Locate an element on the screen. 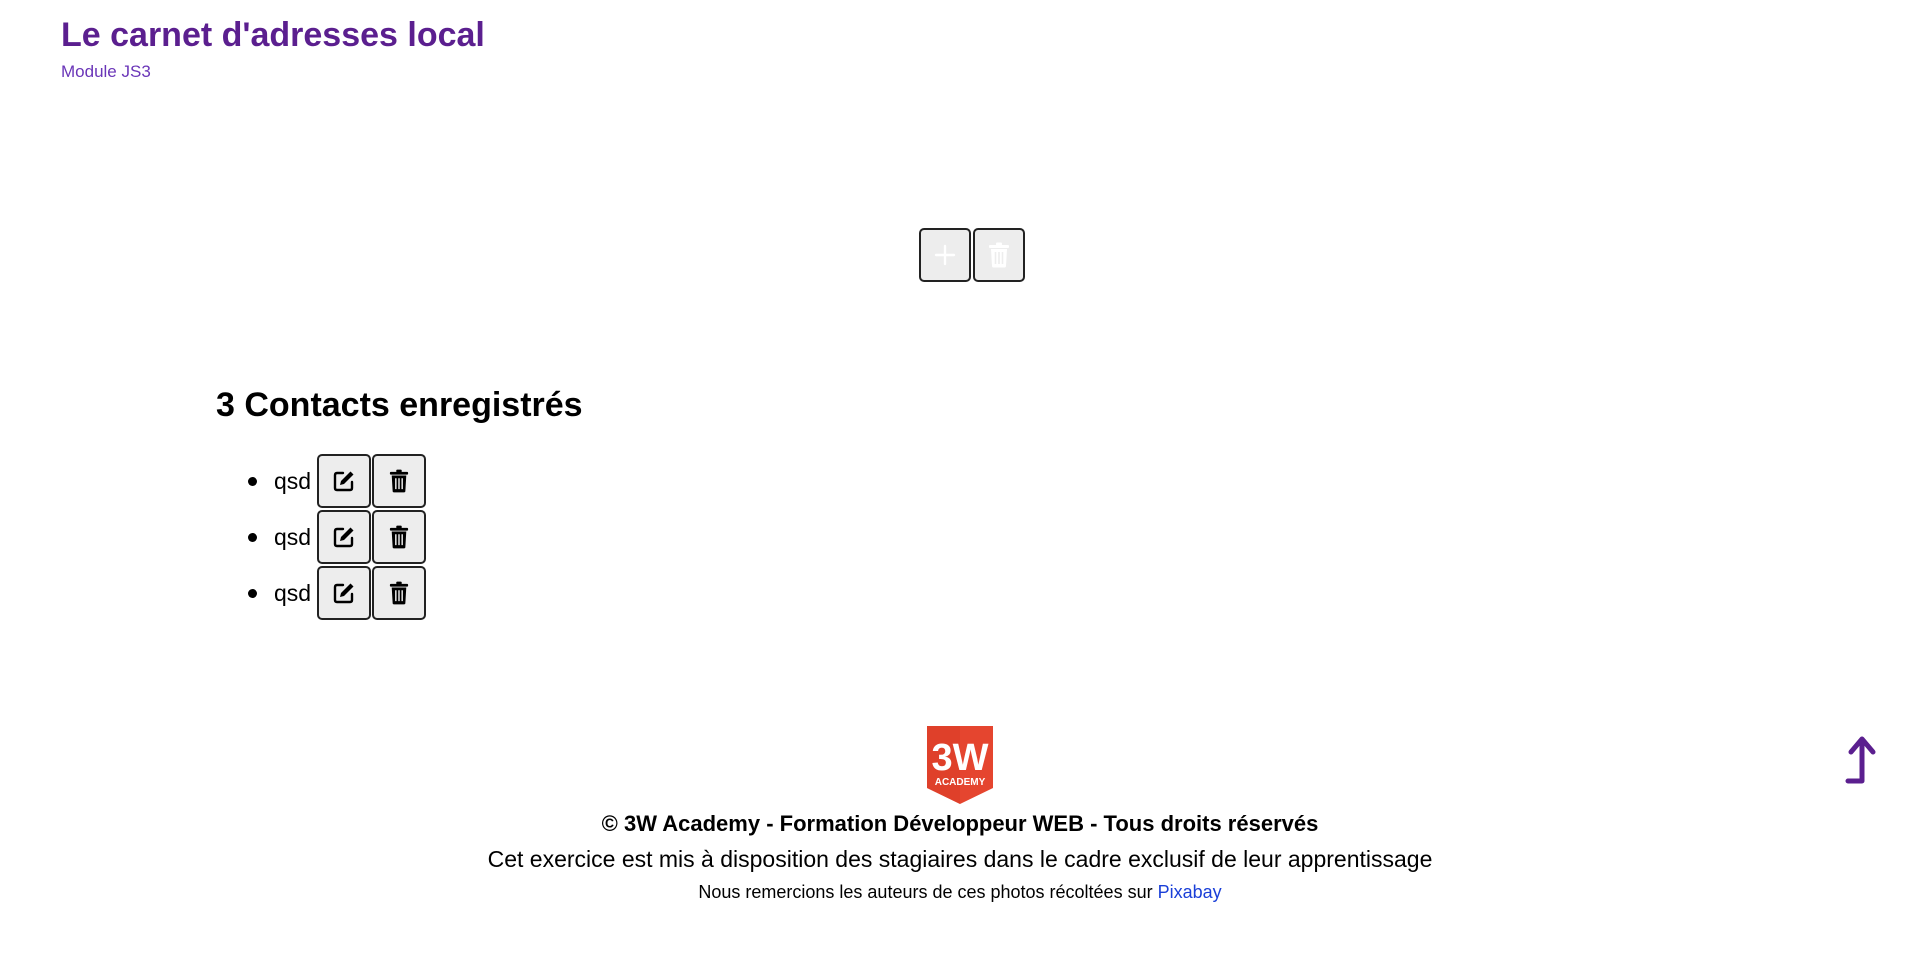 This screenshot has height=959, width=1920. contact-toolbar is located at coordinates (972, 255).